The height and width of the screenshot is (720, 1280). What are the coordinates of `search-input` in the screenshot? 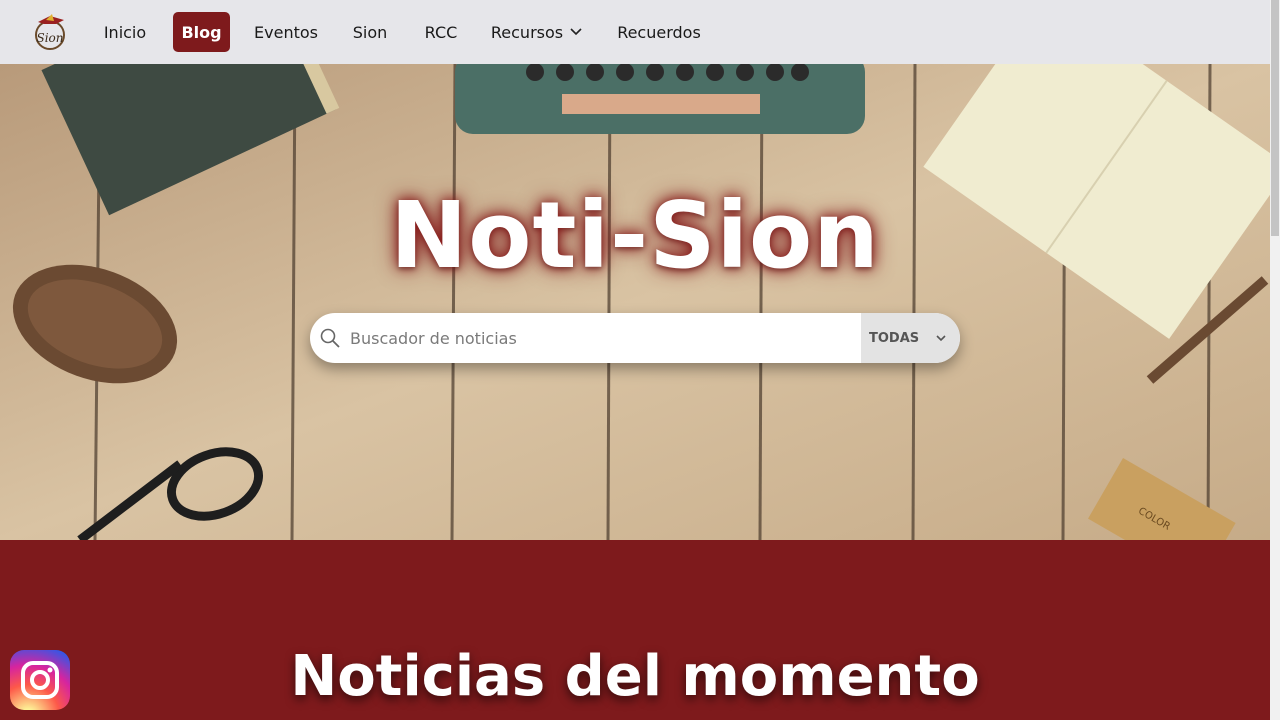 It's located at (605, 338).